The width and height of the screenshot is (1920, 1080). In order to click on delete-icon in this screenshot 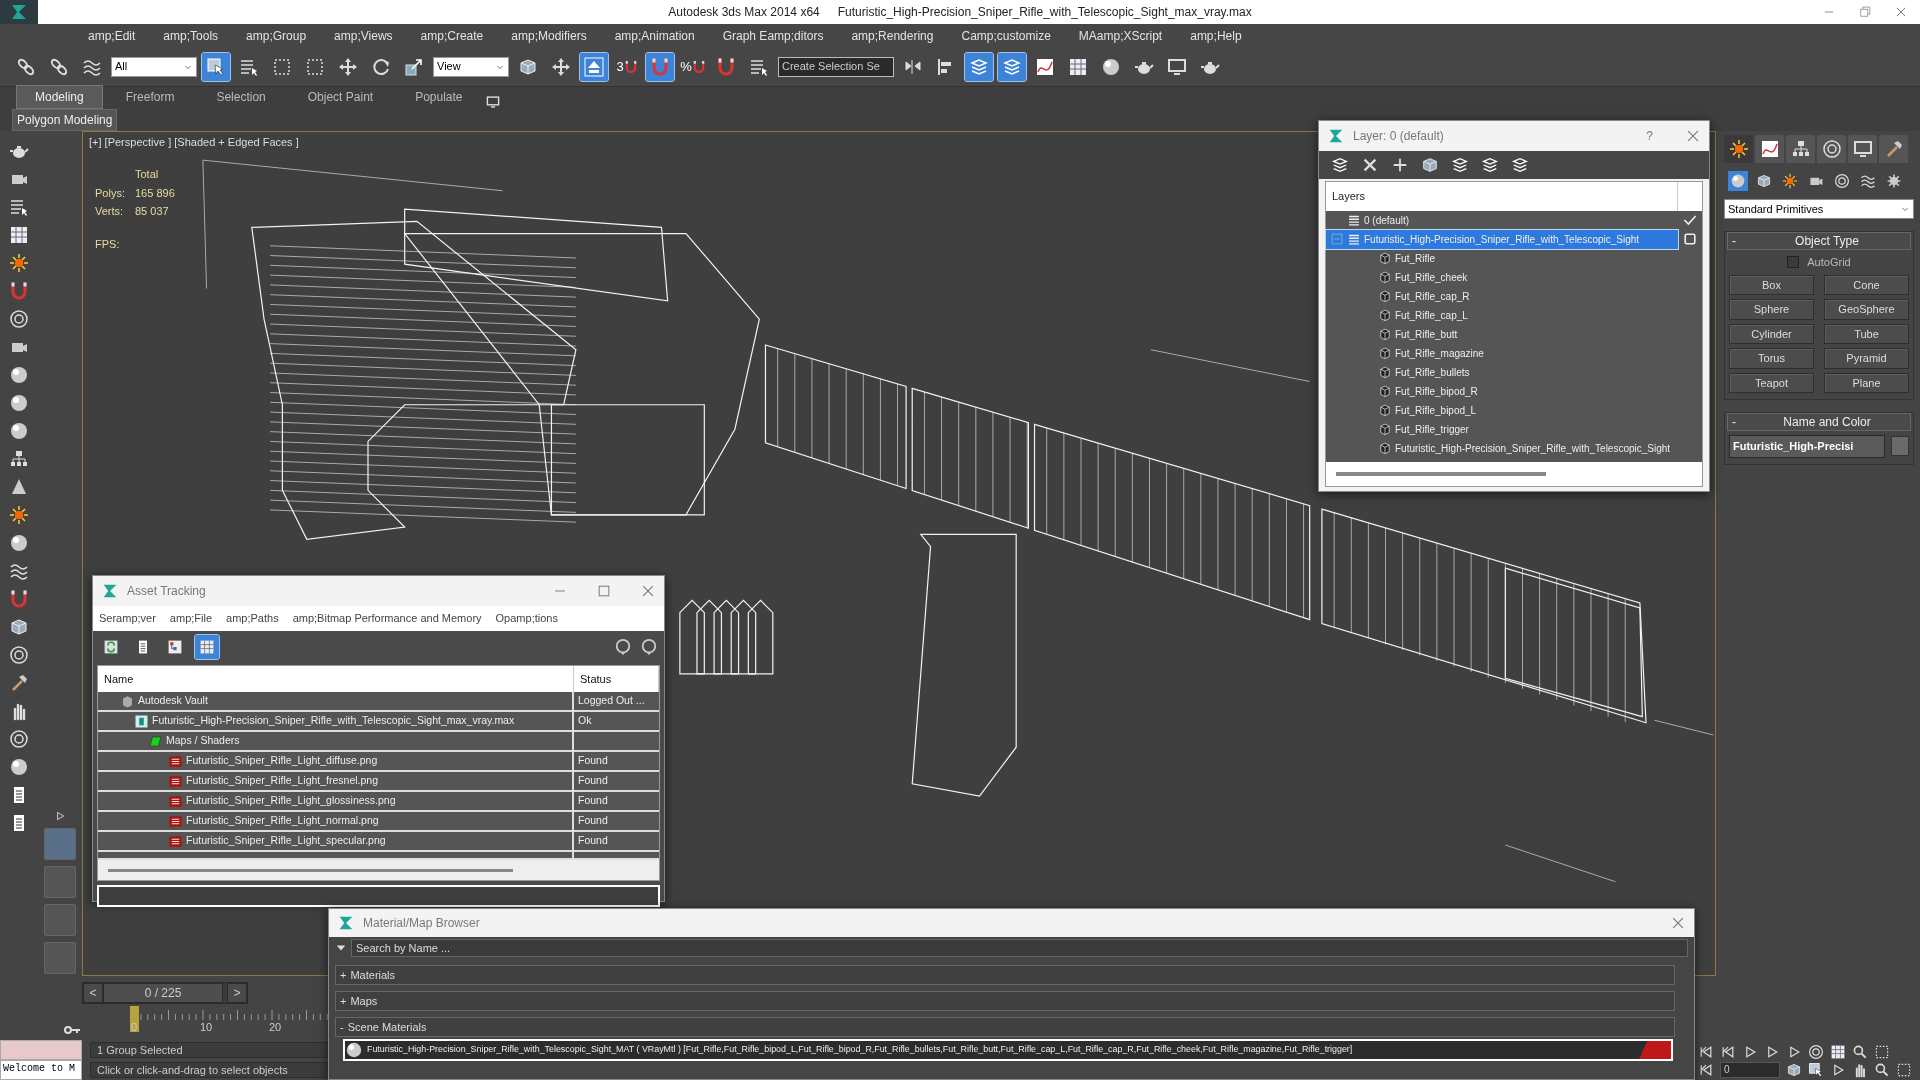, I will do `click(1370, 165)`.